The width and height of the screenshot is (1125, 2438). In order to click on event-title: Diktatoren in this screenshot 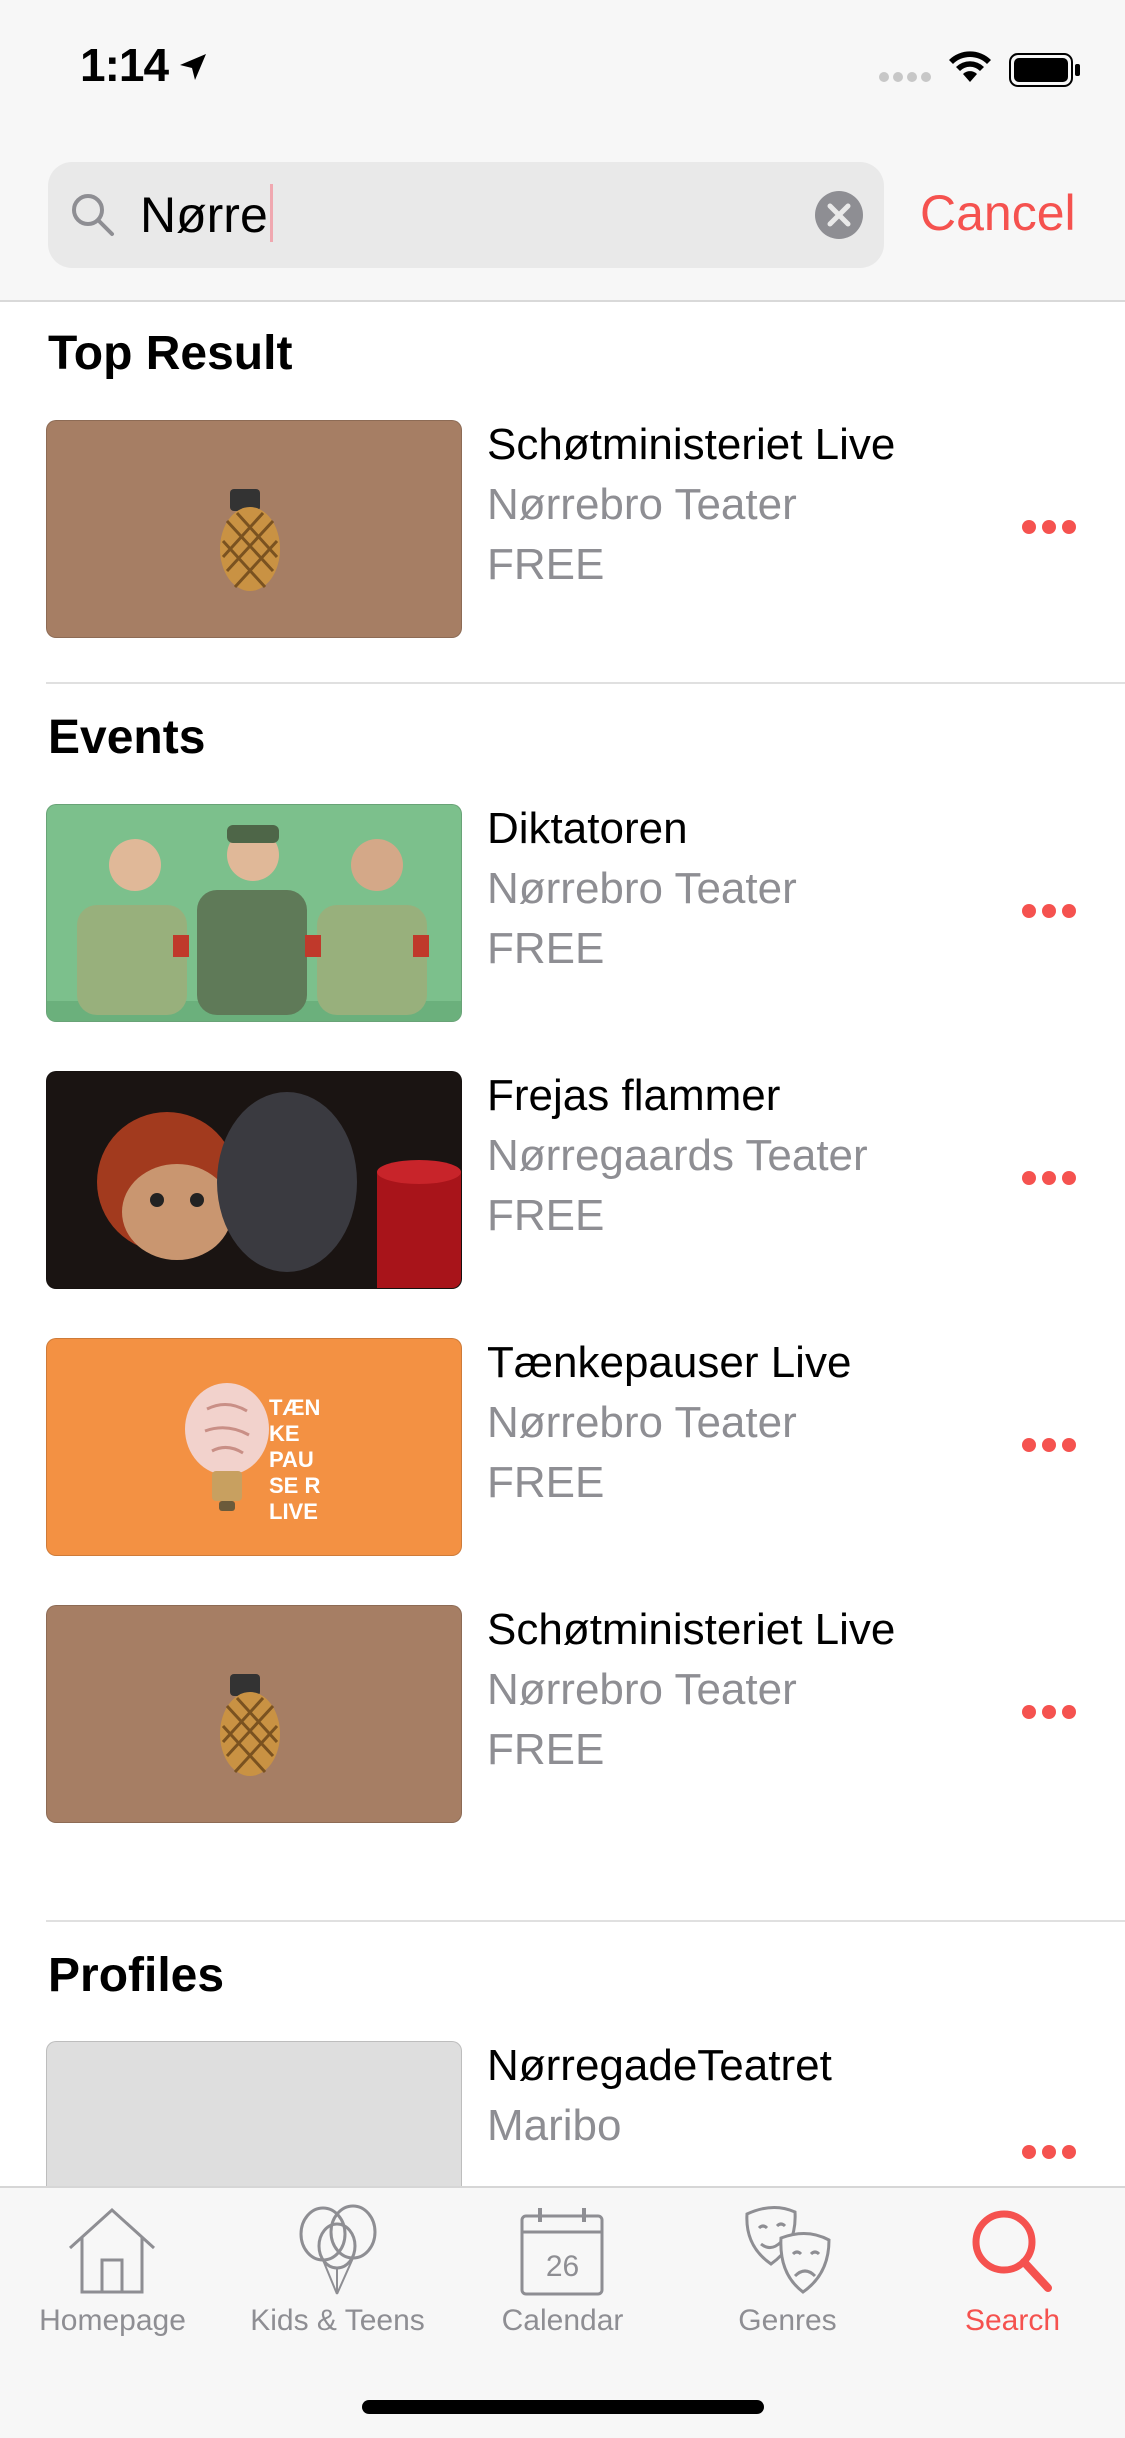, I will do `click(587, 828)`.